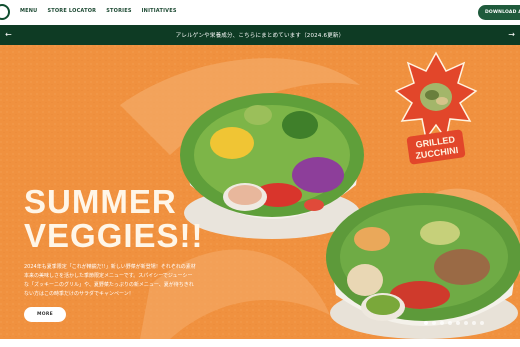 Image resolution: width=520 pixels, height=347 pixels. What do you see at coordinates (118, 11) in the screenshot?
I see `nav-stories: STORIES` at bounding box center [118, 11].